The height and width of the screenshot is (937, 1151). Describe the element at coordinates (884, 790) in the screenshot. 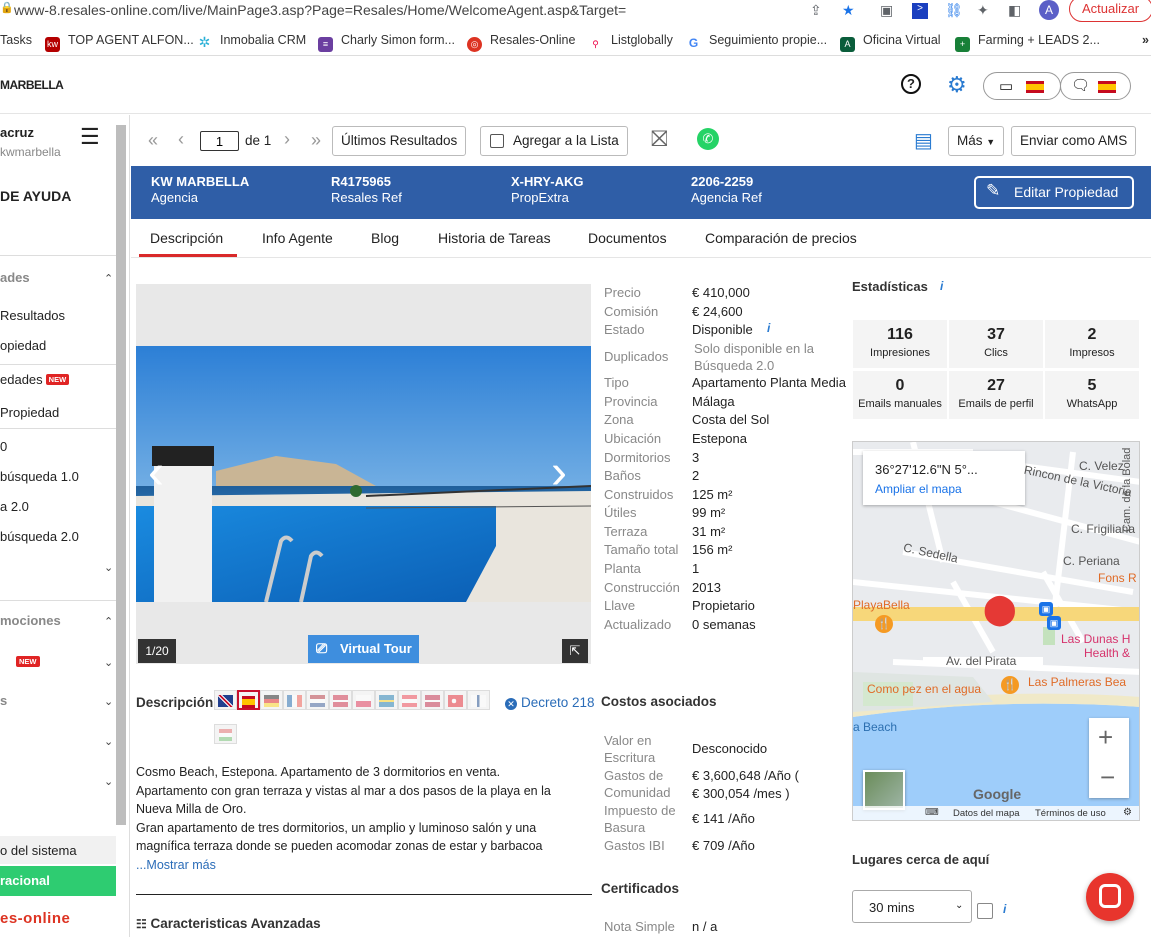

I see `satellite-toggle` at that location.